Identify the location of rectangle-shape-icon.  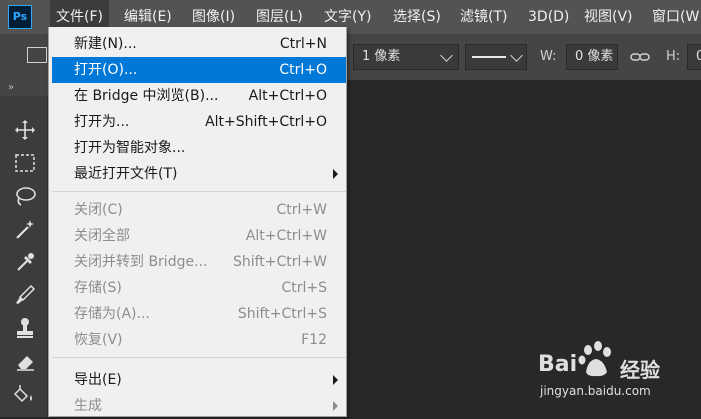
(37, 55).